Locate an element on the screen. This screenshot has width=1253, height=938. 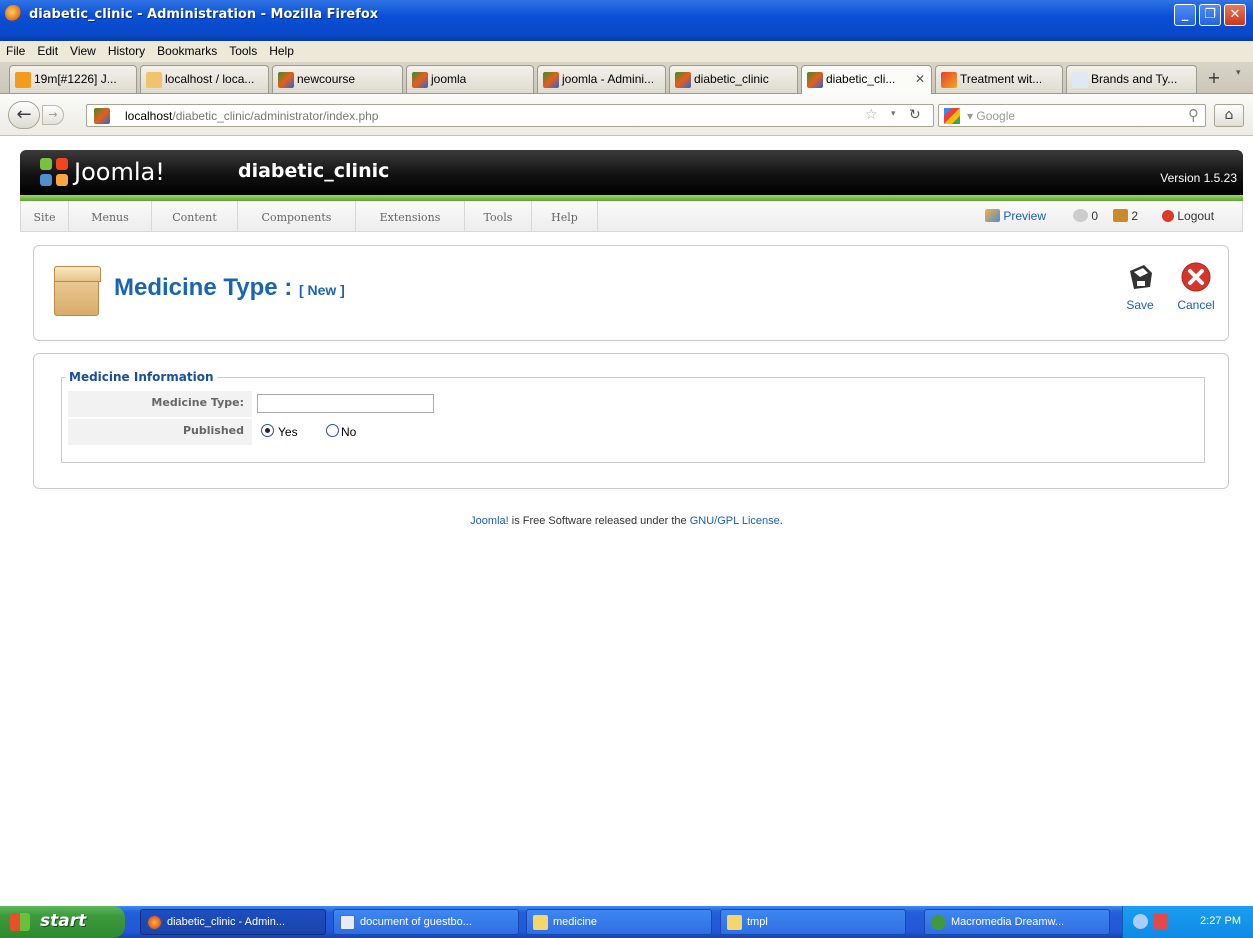
tab-list-chevron-icon: ▾ is located at coordinates (1238, 73).